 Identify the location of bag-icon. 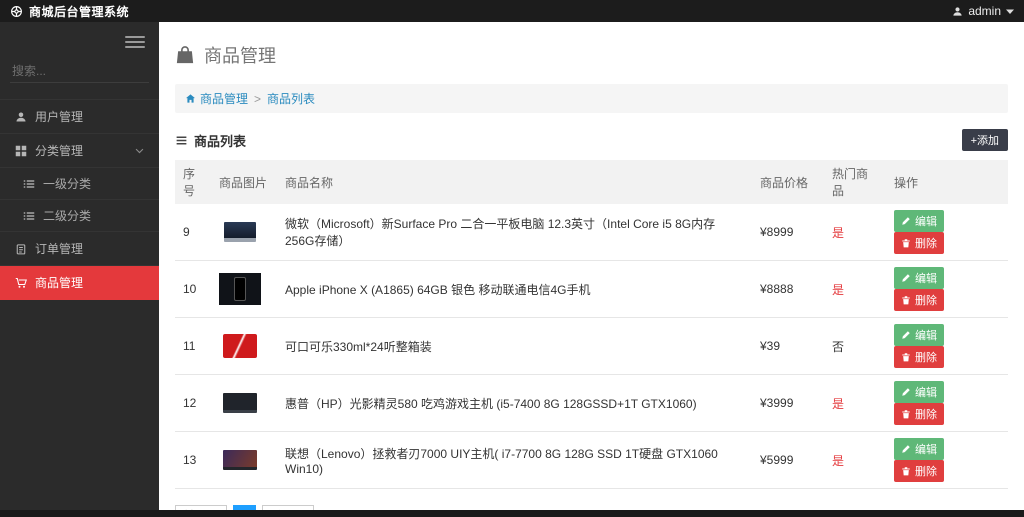
(185, 55).